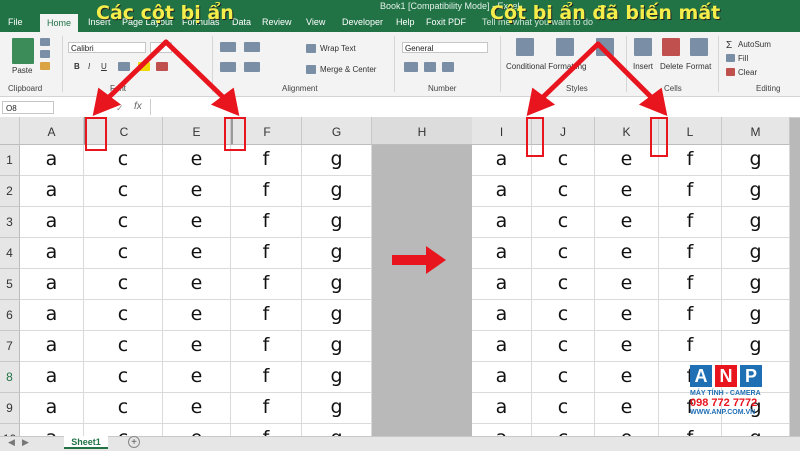 Image resolution: width=800 pixels, height=451 pixels. What do you see at coordinates (751, 376) in the screenshot?
I see `logo-letter-p: P` at bounding box center [751, 376].